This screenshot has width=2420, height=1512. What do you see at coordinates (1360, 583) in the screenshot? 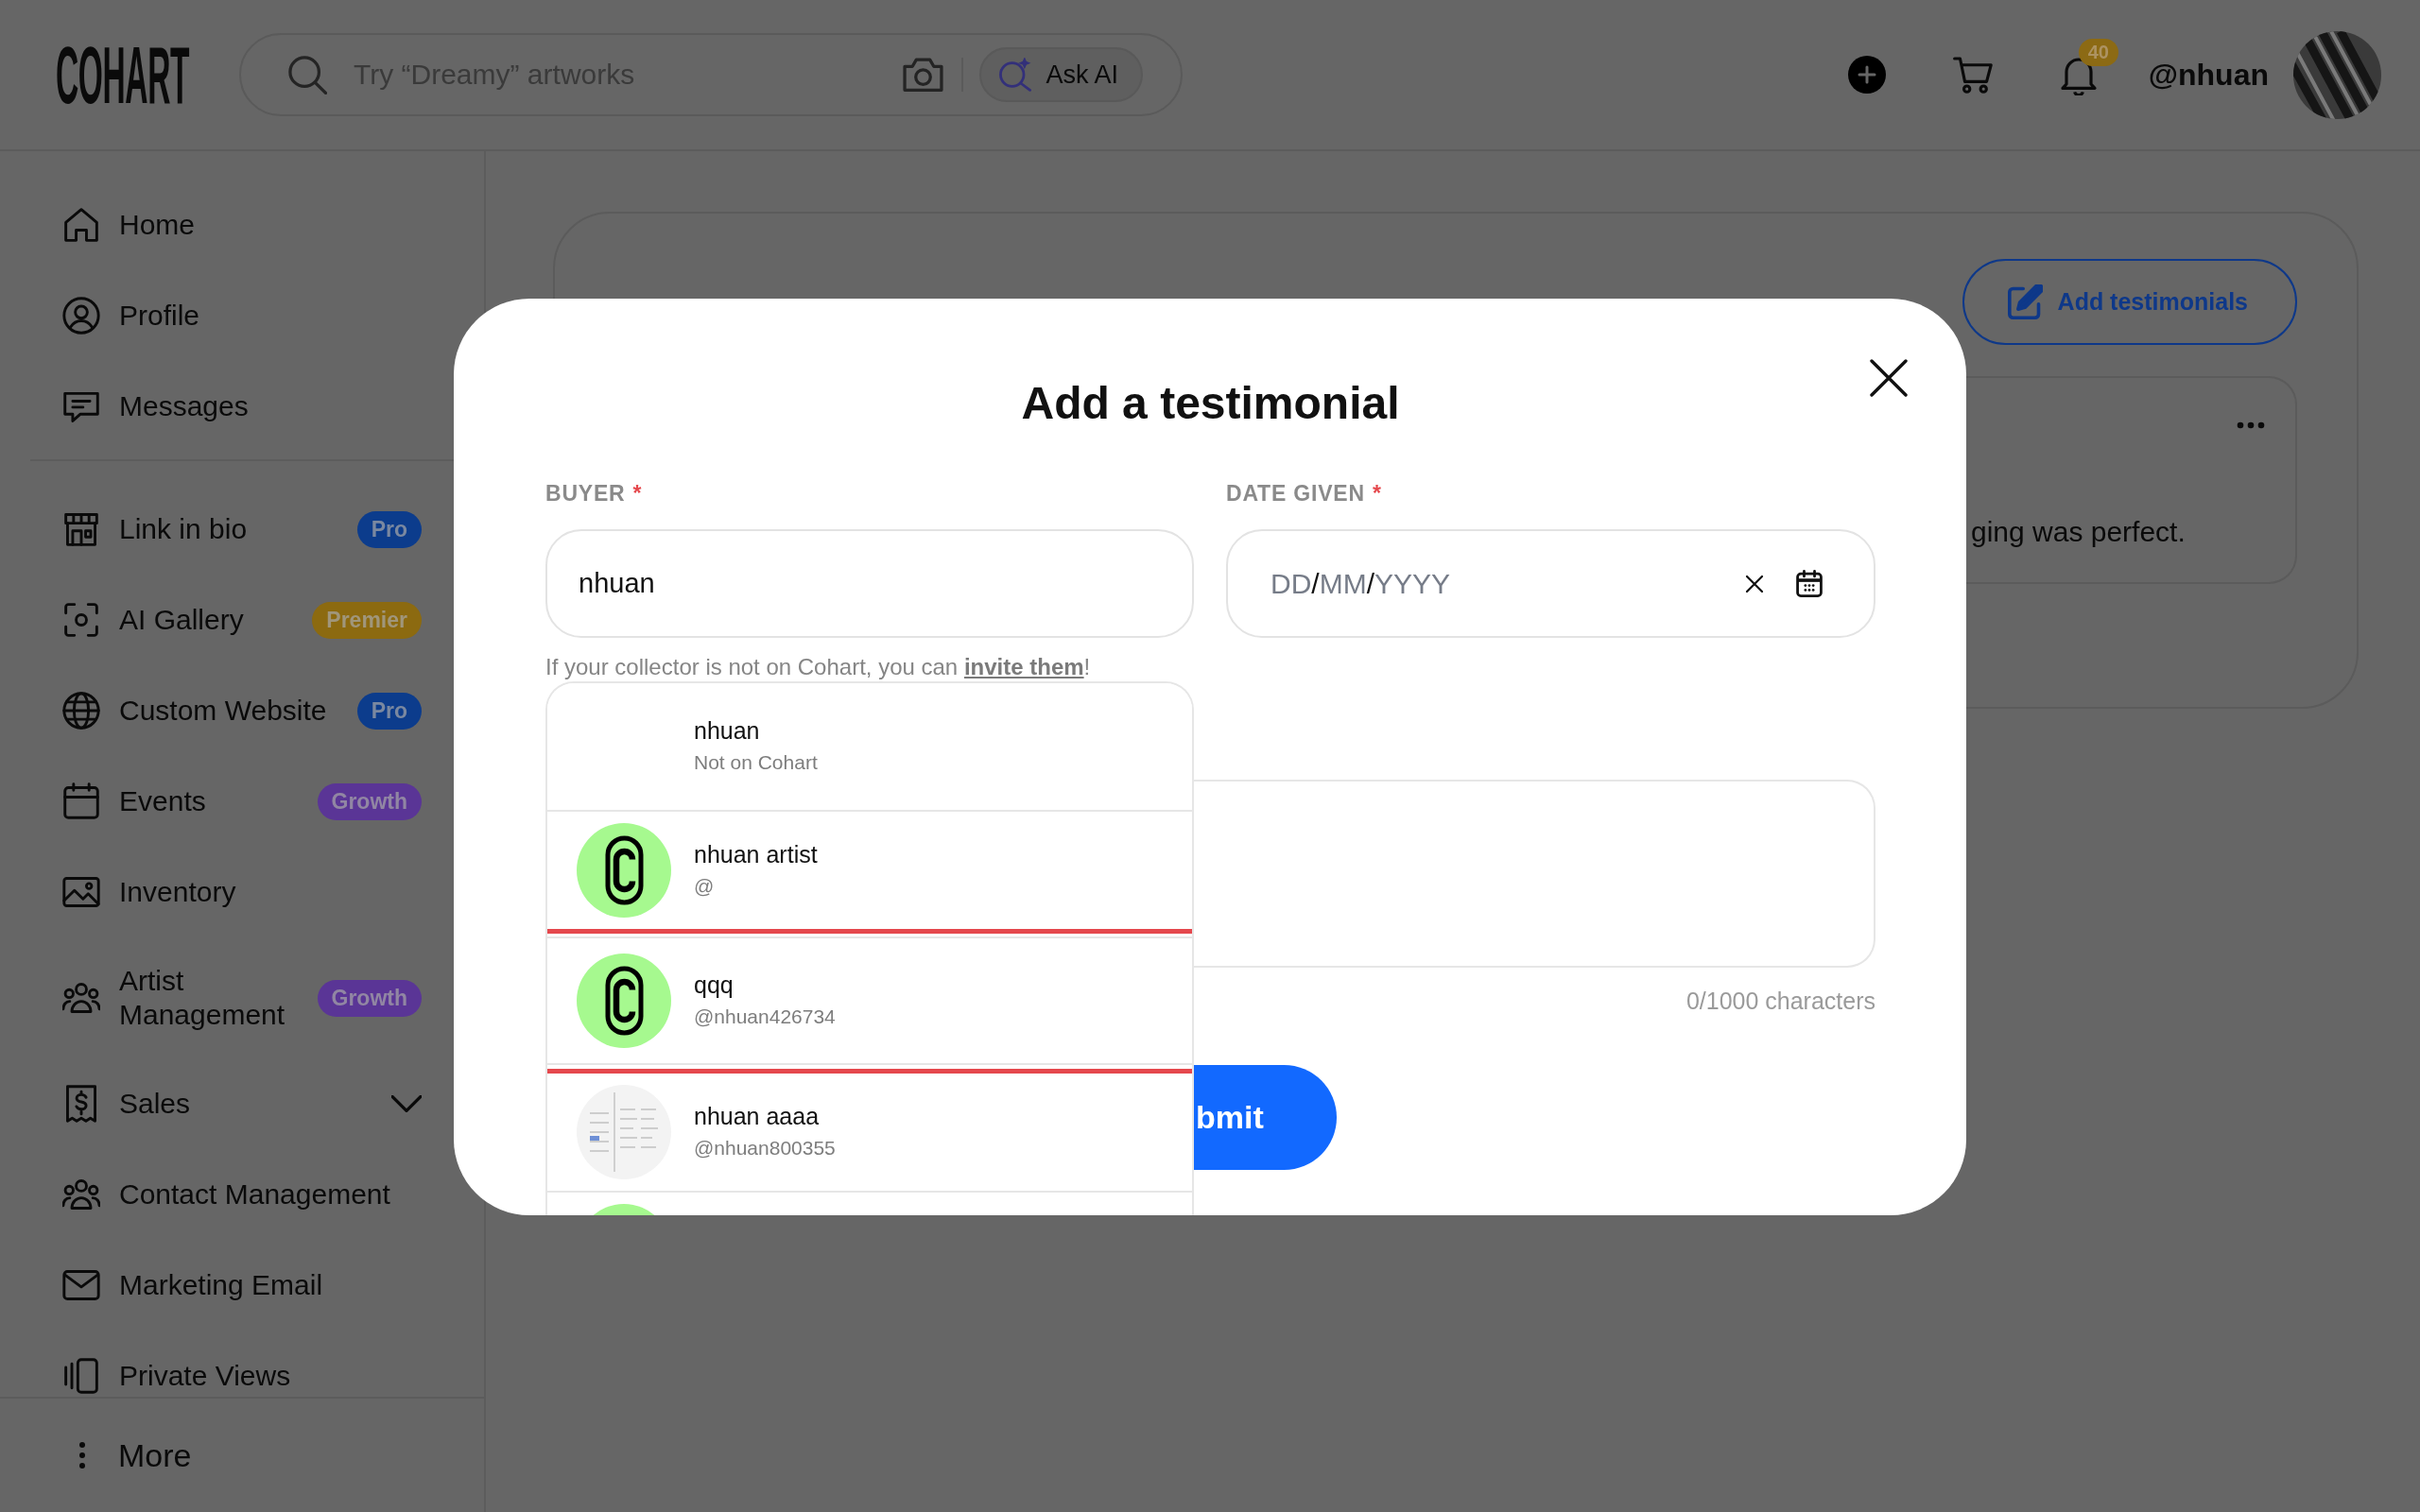
I see `date-placeholder: DD/MM/YYYY` at bounding box center [1360, 583].